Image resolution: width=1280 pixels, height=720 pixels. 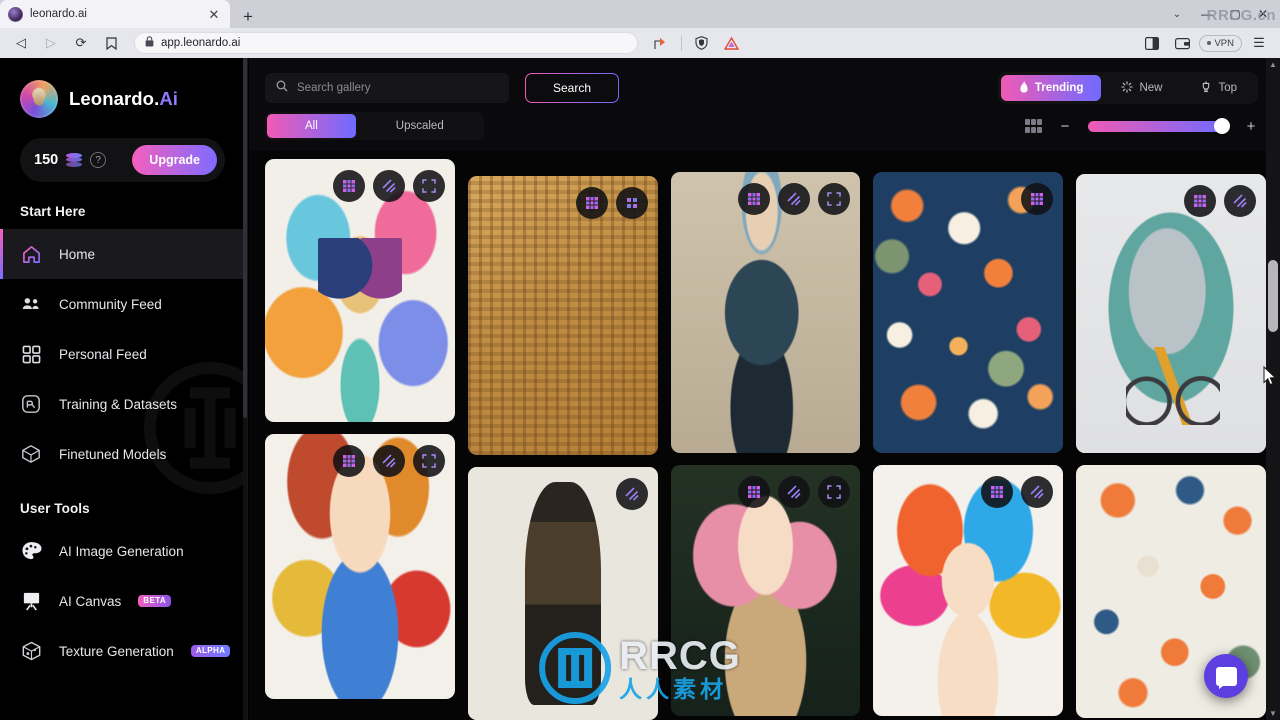 I want to click on brave-shield-icon, so click(x=702, y=43).